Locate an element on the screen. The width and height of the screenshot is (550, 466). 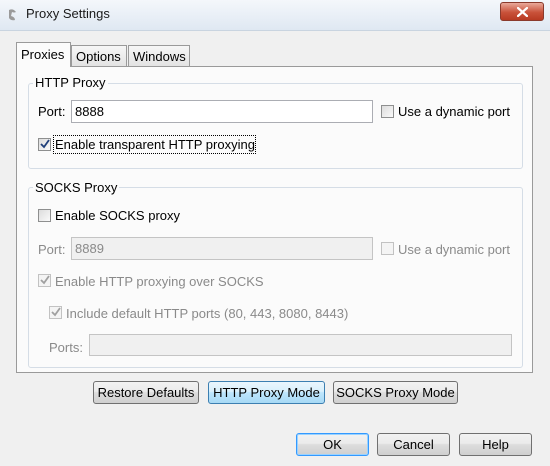
tab-options: Options is located at coordinates (99, 55).